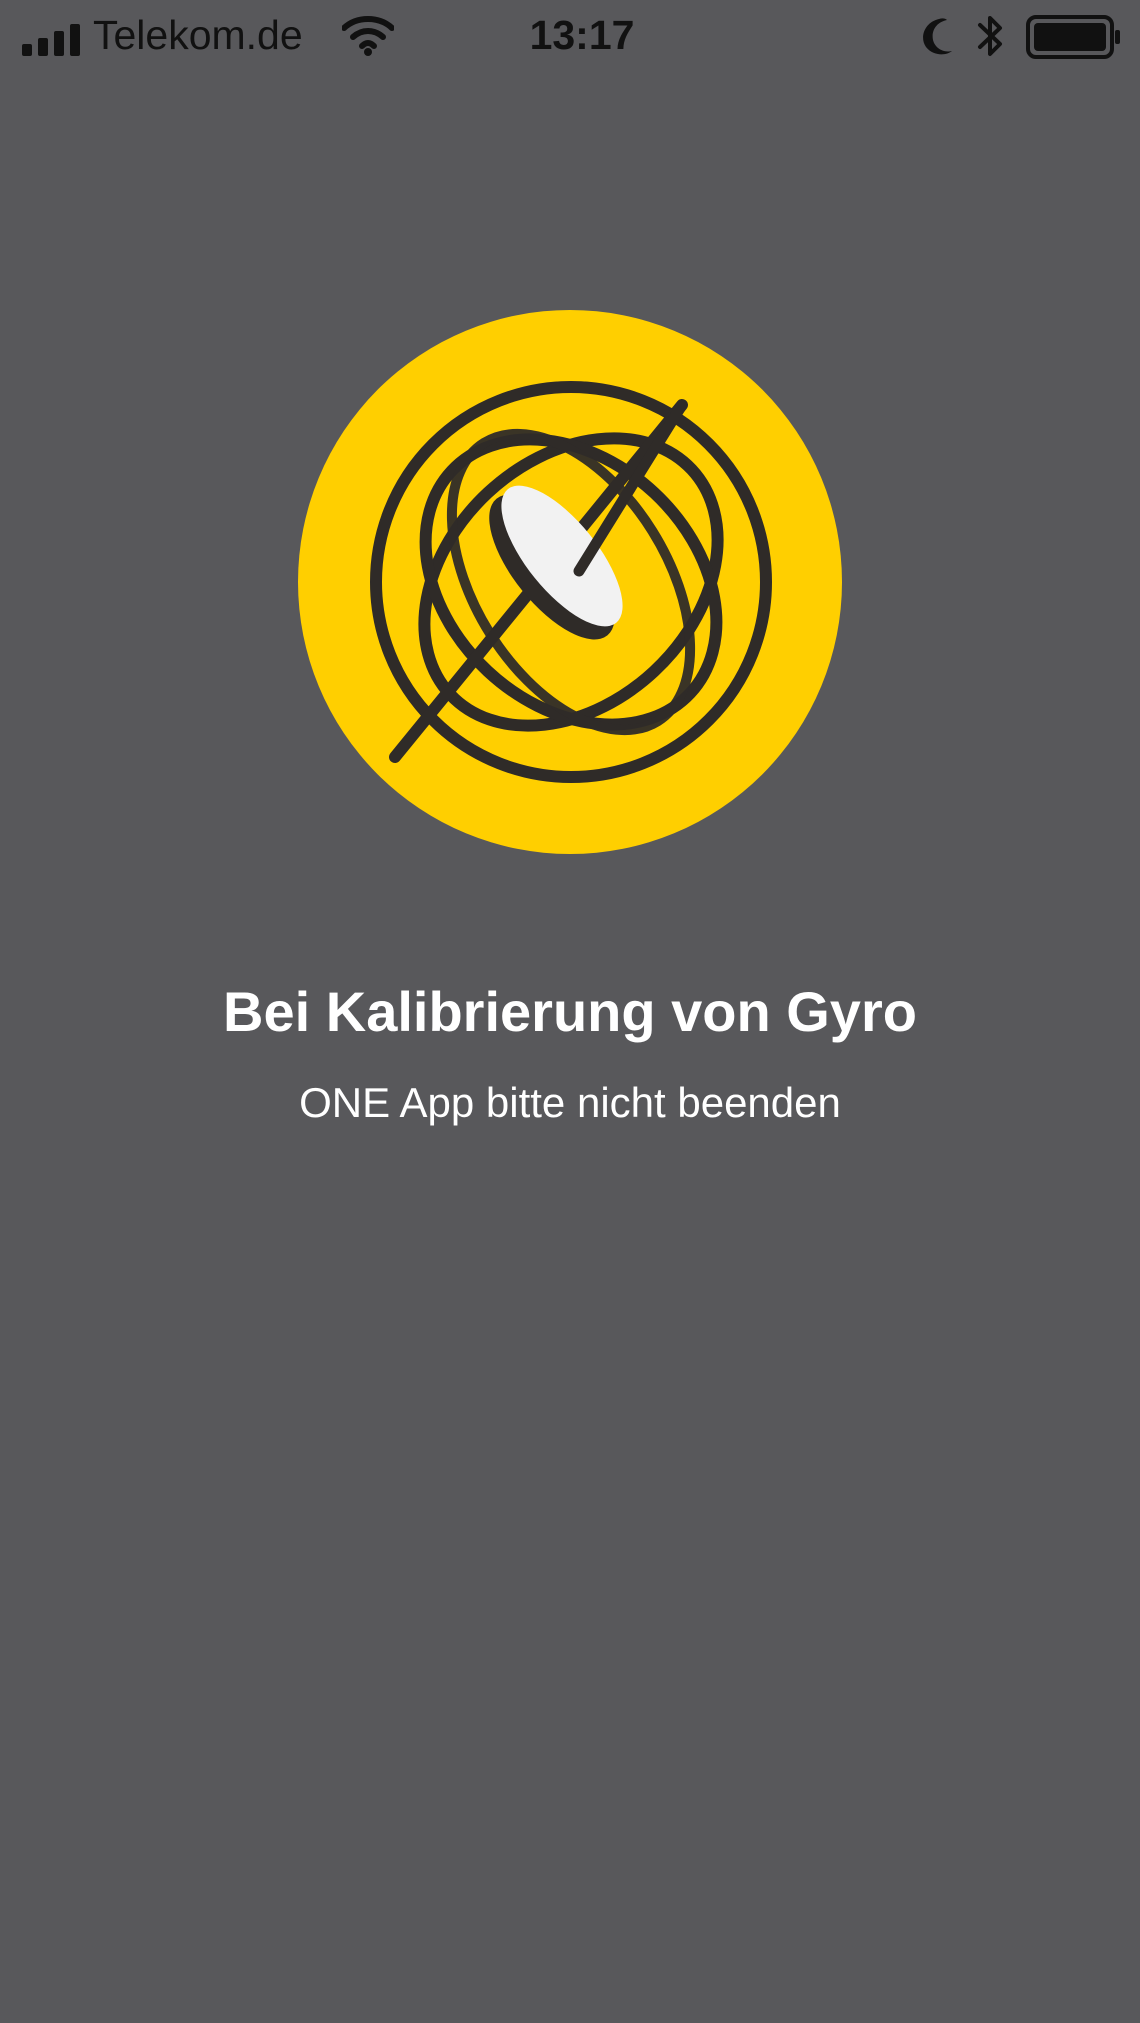 Image resolution: width=1140 pixels, height=2023 pixels. Describe the element at coordinates (368, 36) in the screenshot. I see `wifi-icon` at that location.